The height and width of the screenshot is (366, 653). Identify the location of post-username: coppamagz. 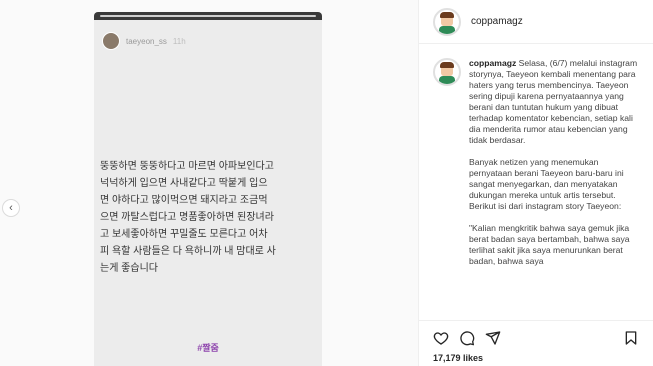
(497, 21).